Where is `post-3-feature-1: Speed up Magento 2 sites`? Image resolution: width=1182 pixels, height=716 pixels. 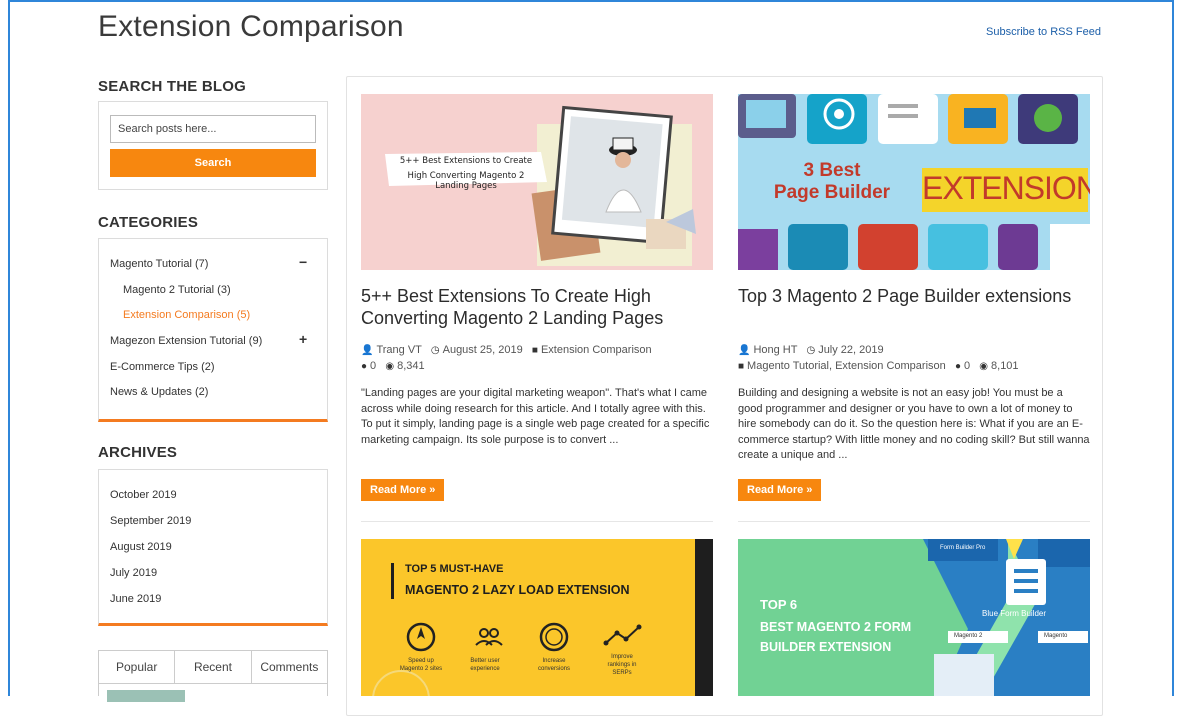
post-3-feature-1: Speed up Magento 2 sites is located at coordinates (421, 665).